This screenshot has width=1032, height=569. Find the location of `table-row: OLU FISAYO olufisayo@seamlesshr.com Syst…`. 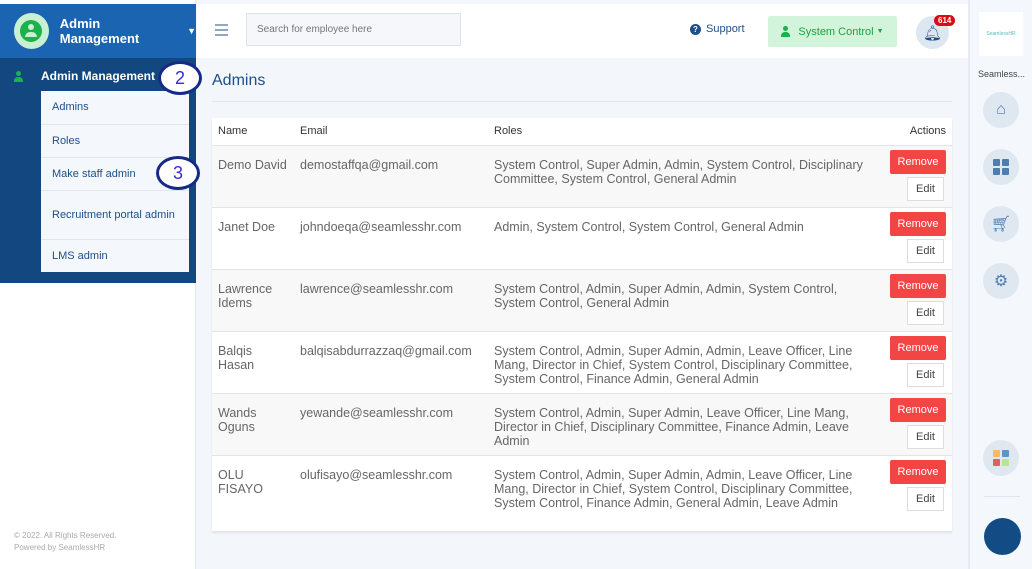

table-row: OLU FISAYO olufisayo@seamlesshr.com Syst… is located at coordinates (582, 493).